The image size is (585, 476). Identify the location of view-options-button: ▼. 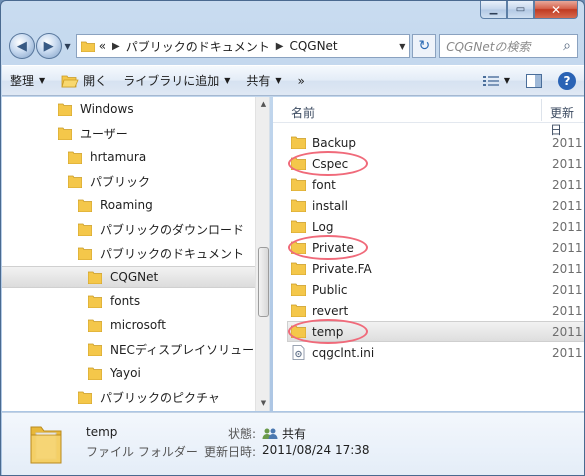
(496, 81).